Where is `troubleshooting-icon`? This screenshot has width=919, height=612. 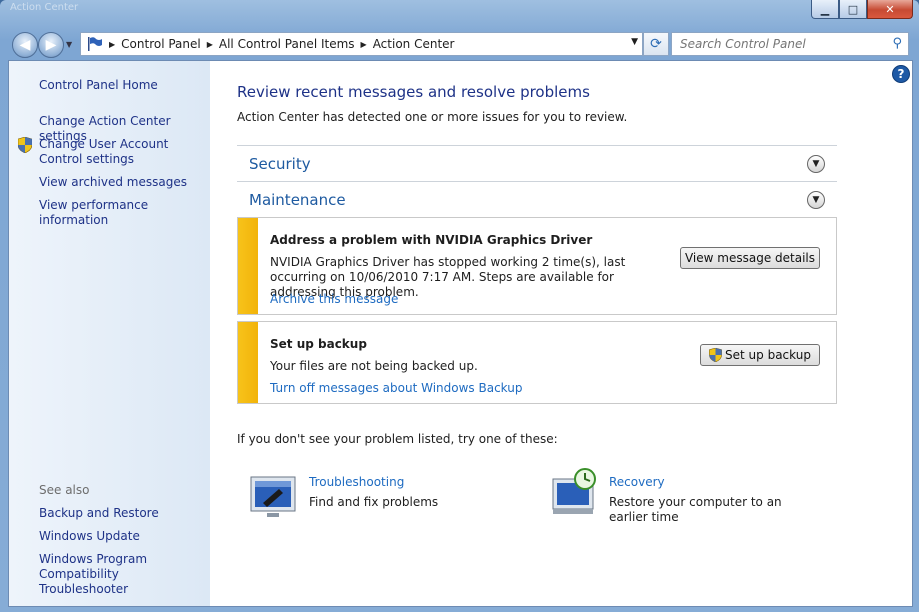
troubleshooting-icon is located at coordinates (273, 496).